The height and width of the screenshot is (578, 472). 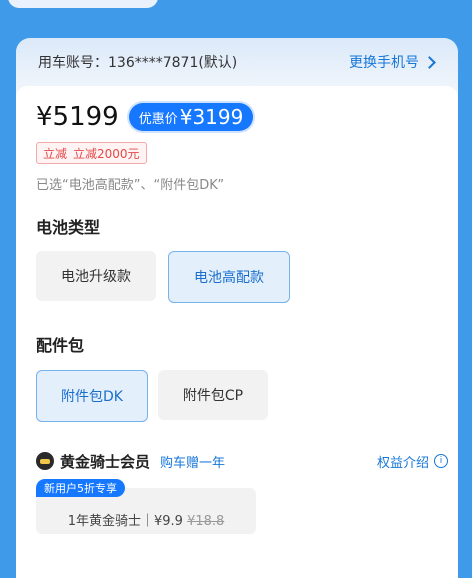 I want to click on membership-price: 1年黄金骑士｜¥9.9 ¥18.8, so click(x=146, y=519).